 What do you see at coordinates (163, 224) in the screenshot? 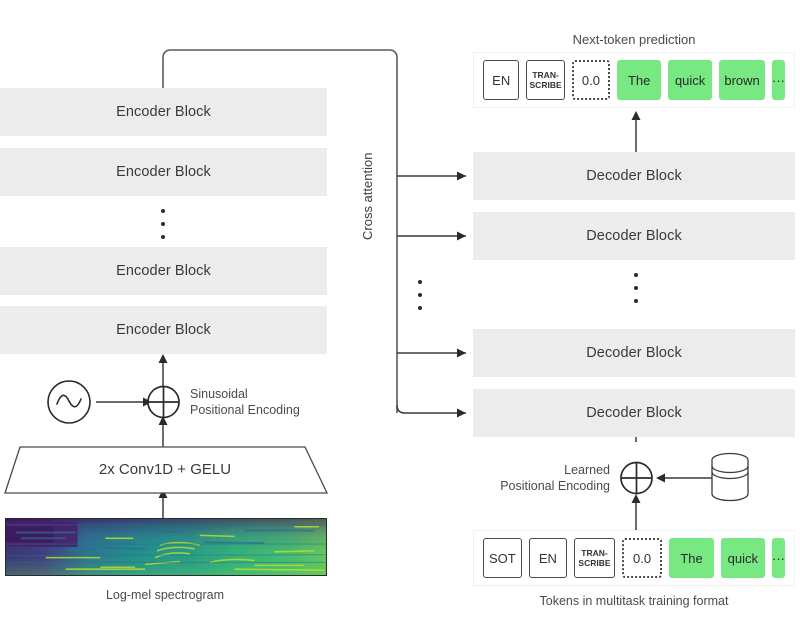
I see `encoder-ellipsis` at bounding box center [163, 224].